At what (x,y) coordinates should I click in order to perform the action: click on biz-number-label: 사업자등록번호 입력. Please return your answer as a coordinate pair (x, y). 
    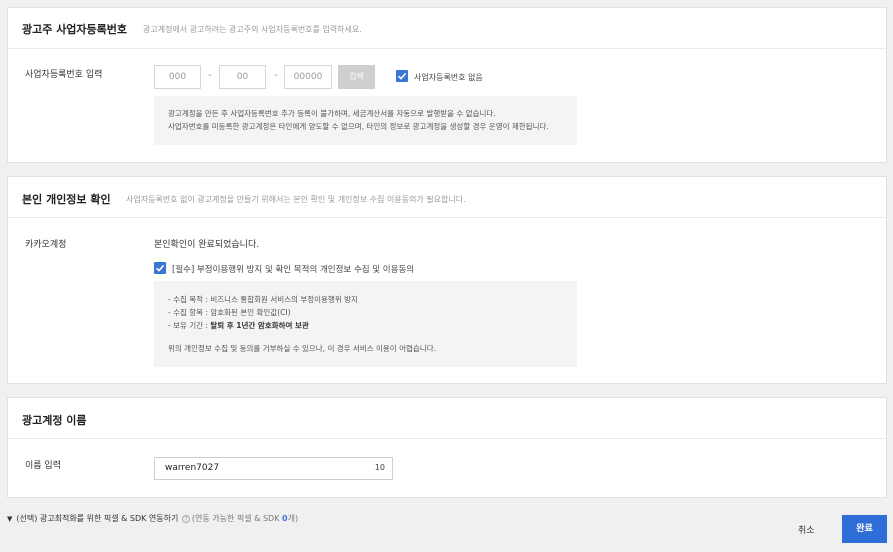
    Looking at the image, I should click on (64, 75).